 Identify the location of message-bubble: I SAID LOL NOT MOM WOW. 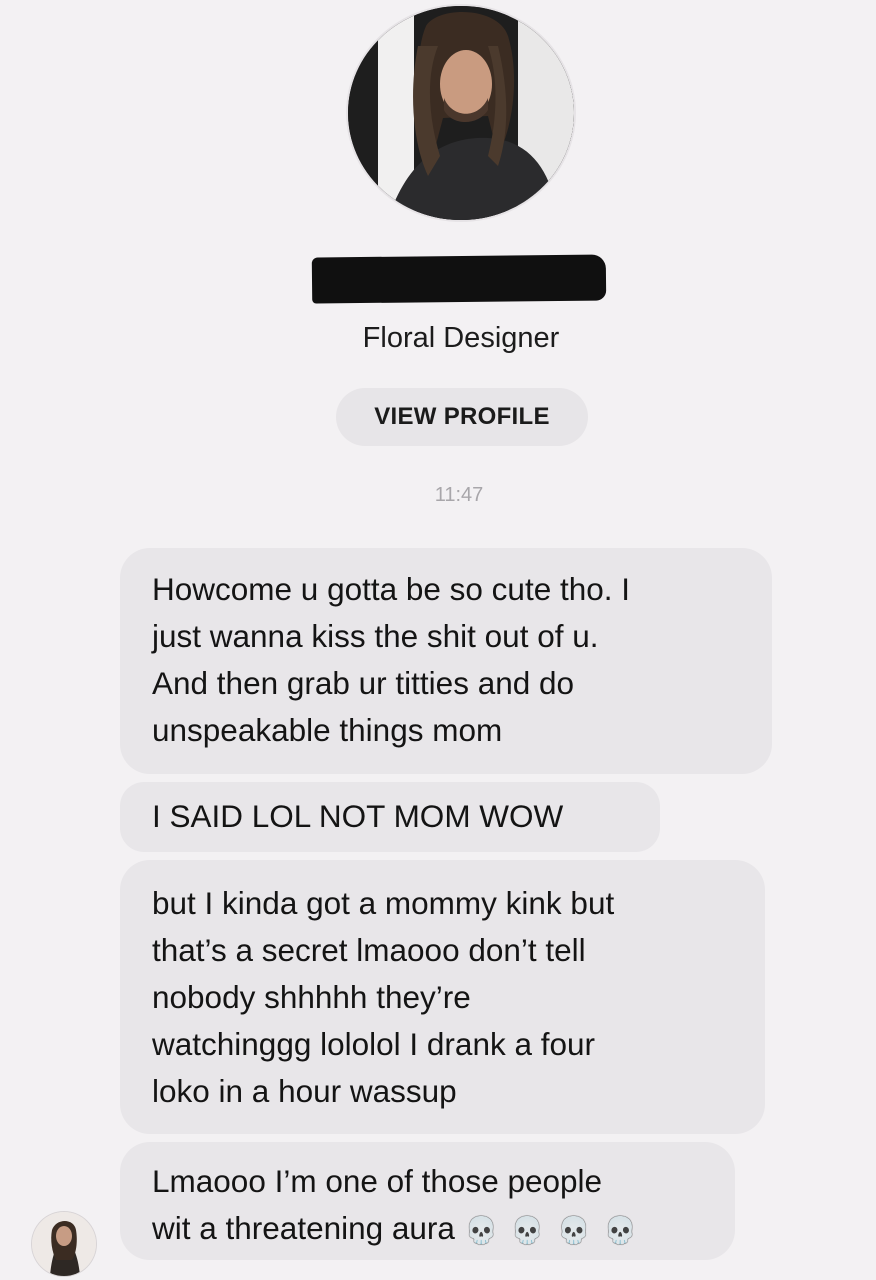
(390, 817).